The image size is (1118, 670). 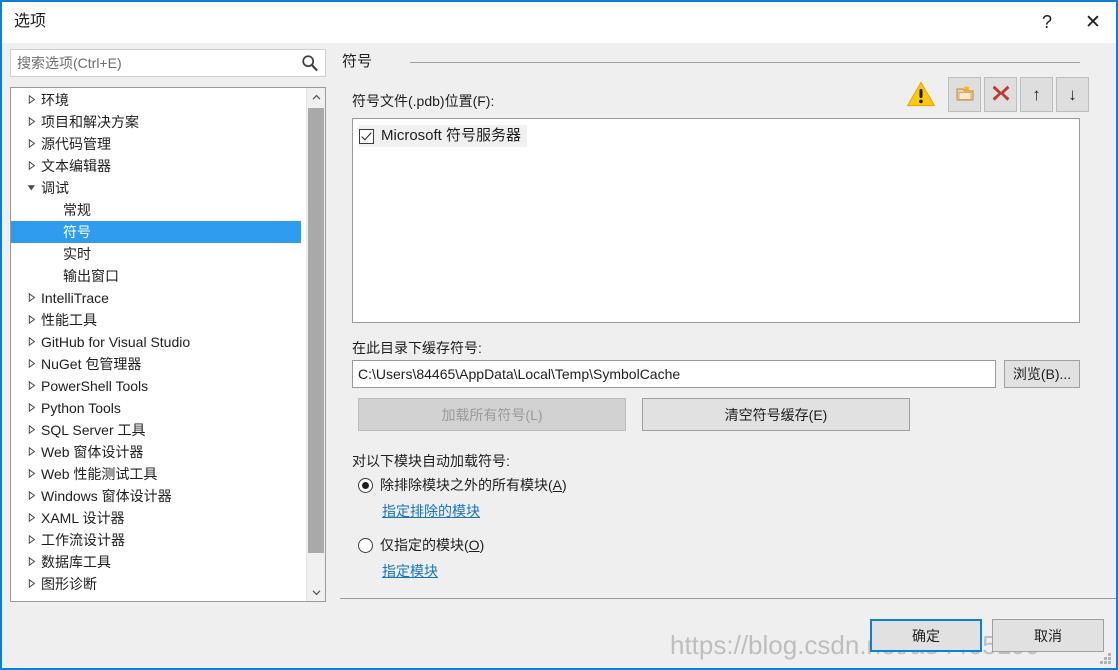 I want to click on sidebar-item-0: 环境, so click(x=156, y=100).